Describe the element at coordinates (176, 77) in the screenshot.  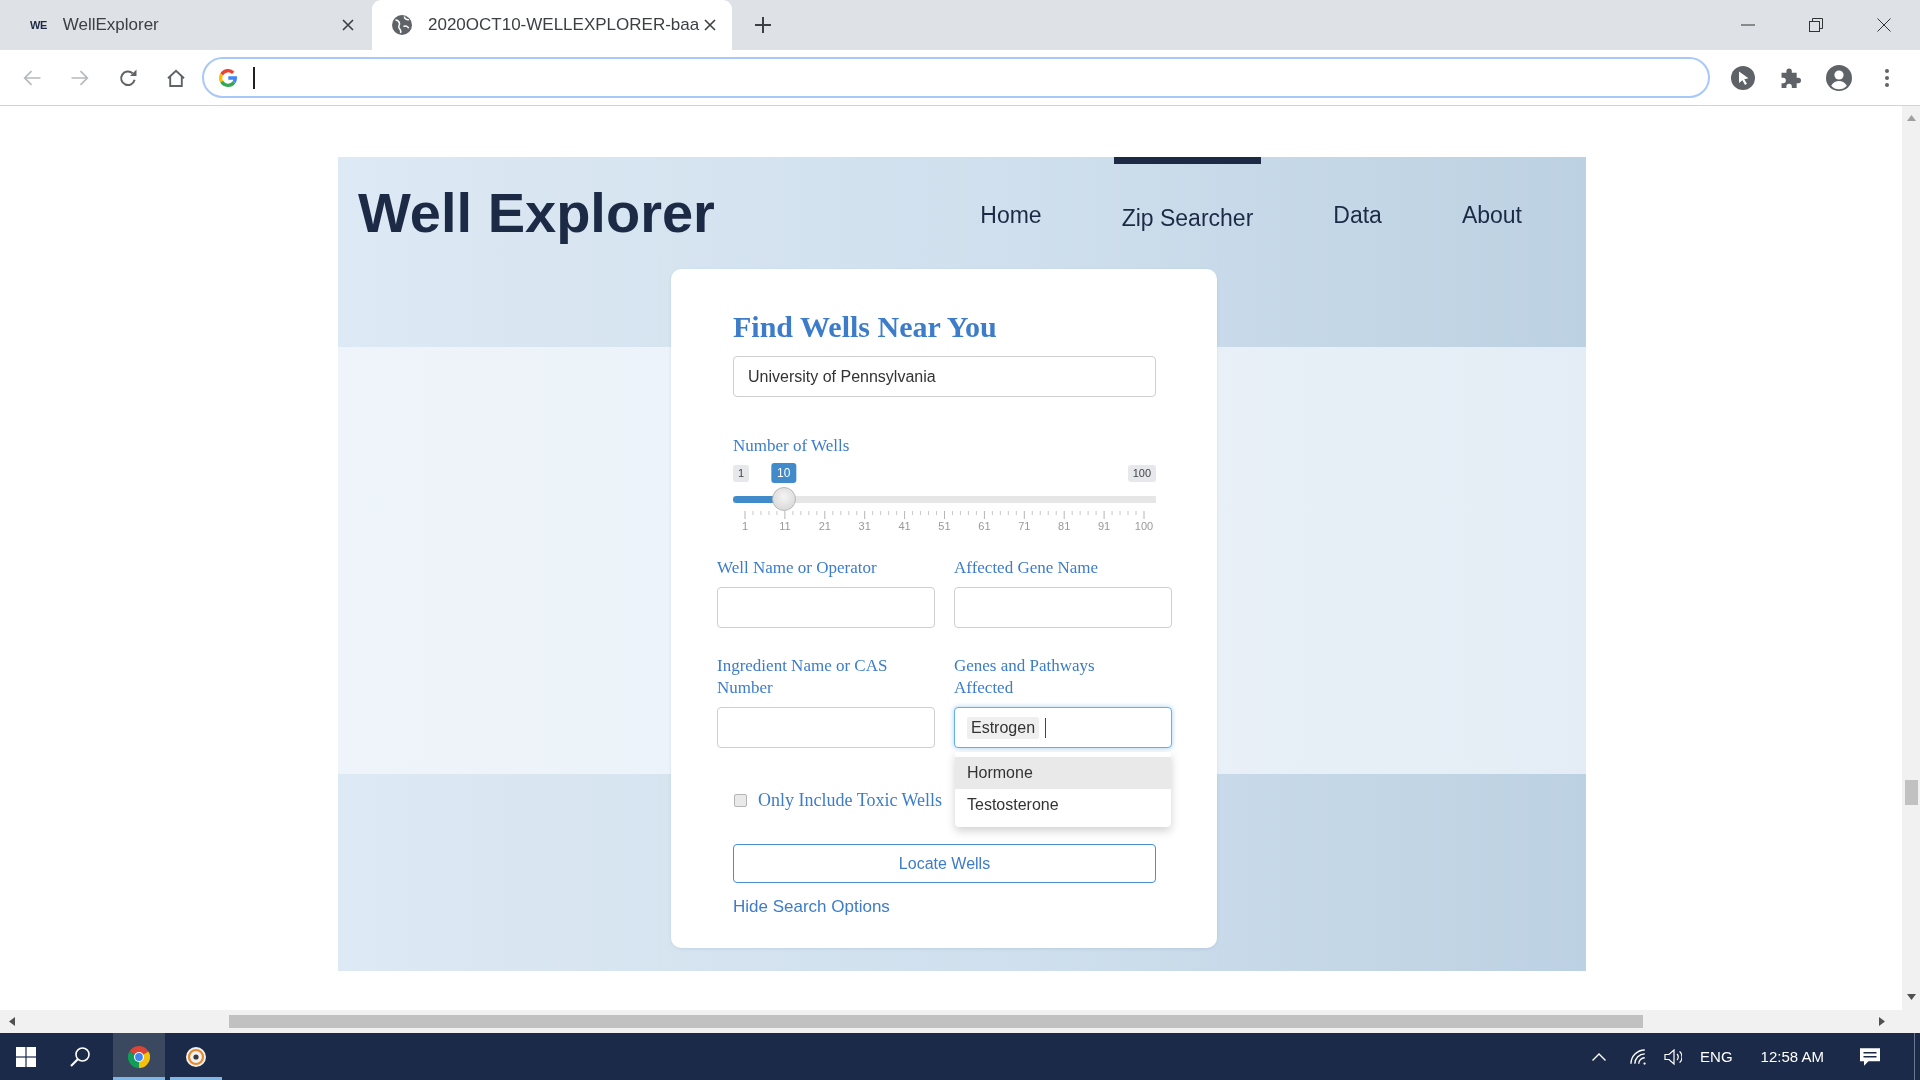
I see `home-icon` at that location.